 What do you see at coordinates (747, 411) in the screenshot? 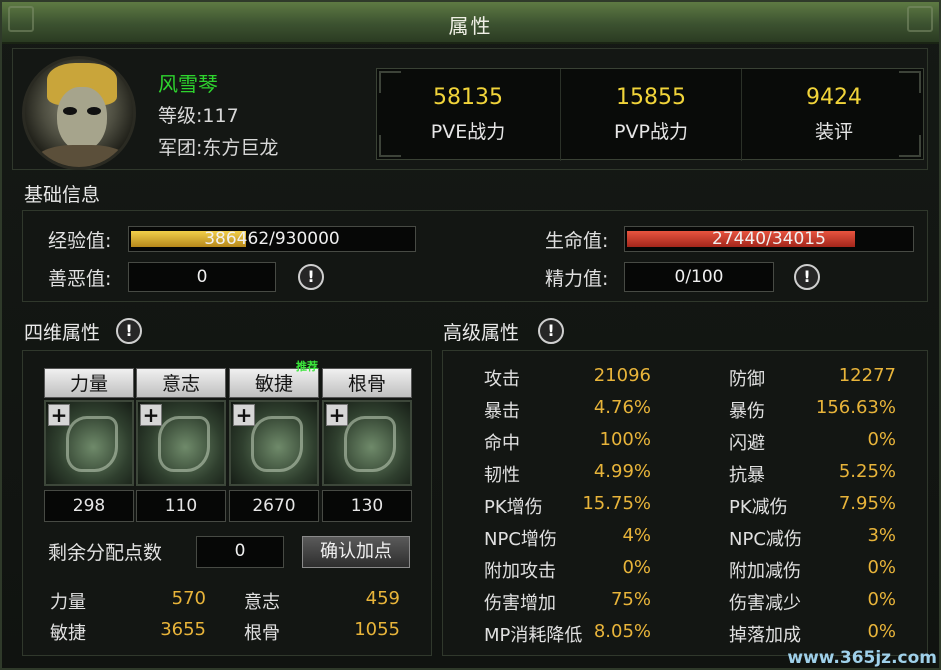
I see `adv-label: 暴伤` at bounding box center [747, 411].